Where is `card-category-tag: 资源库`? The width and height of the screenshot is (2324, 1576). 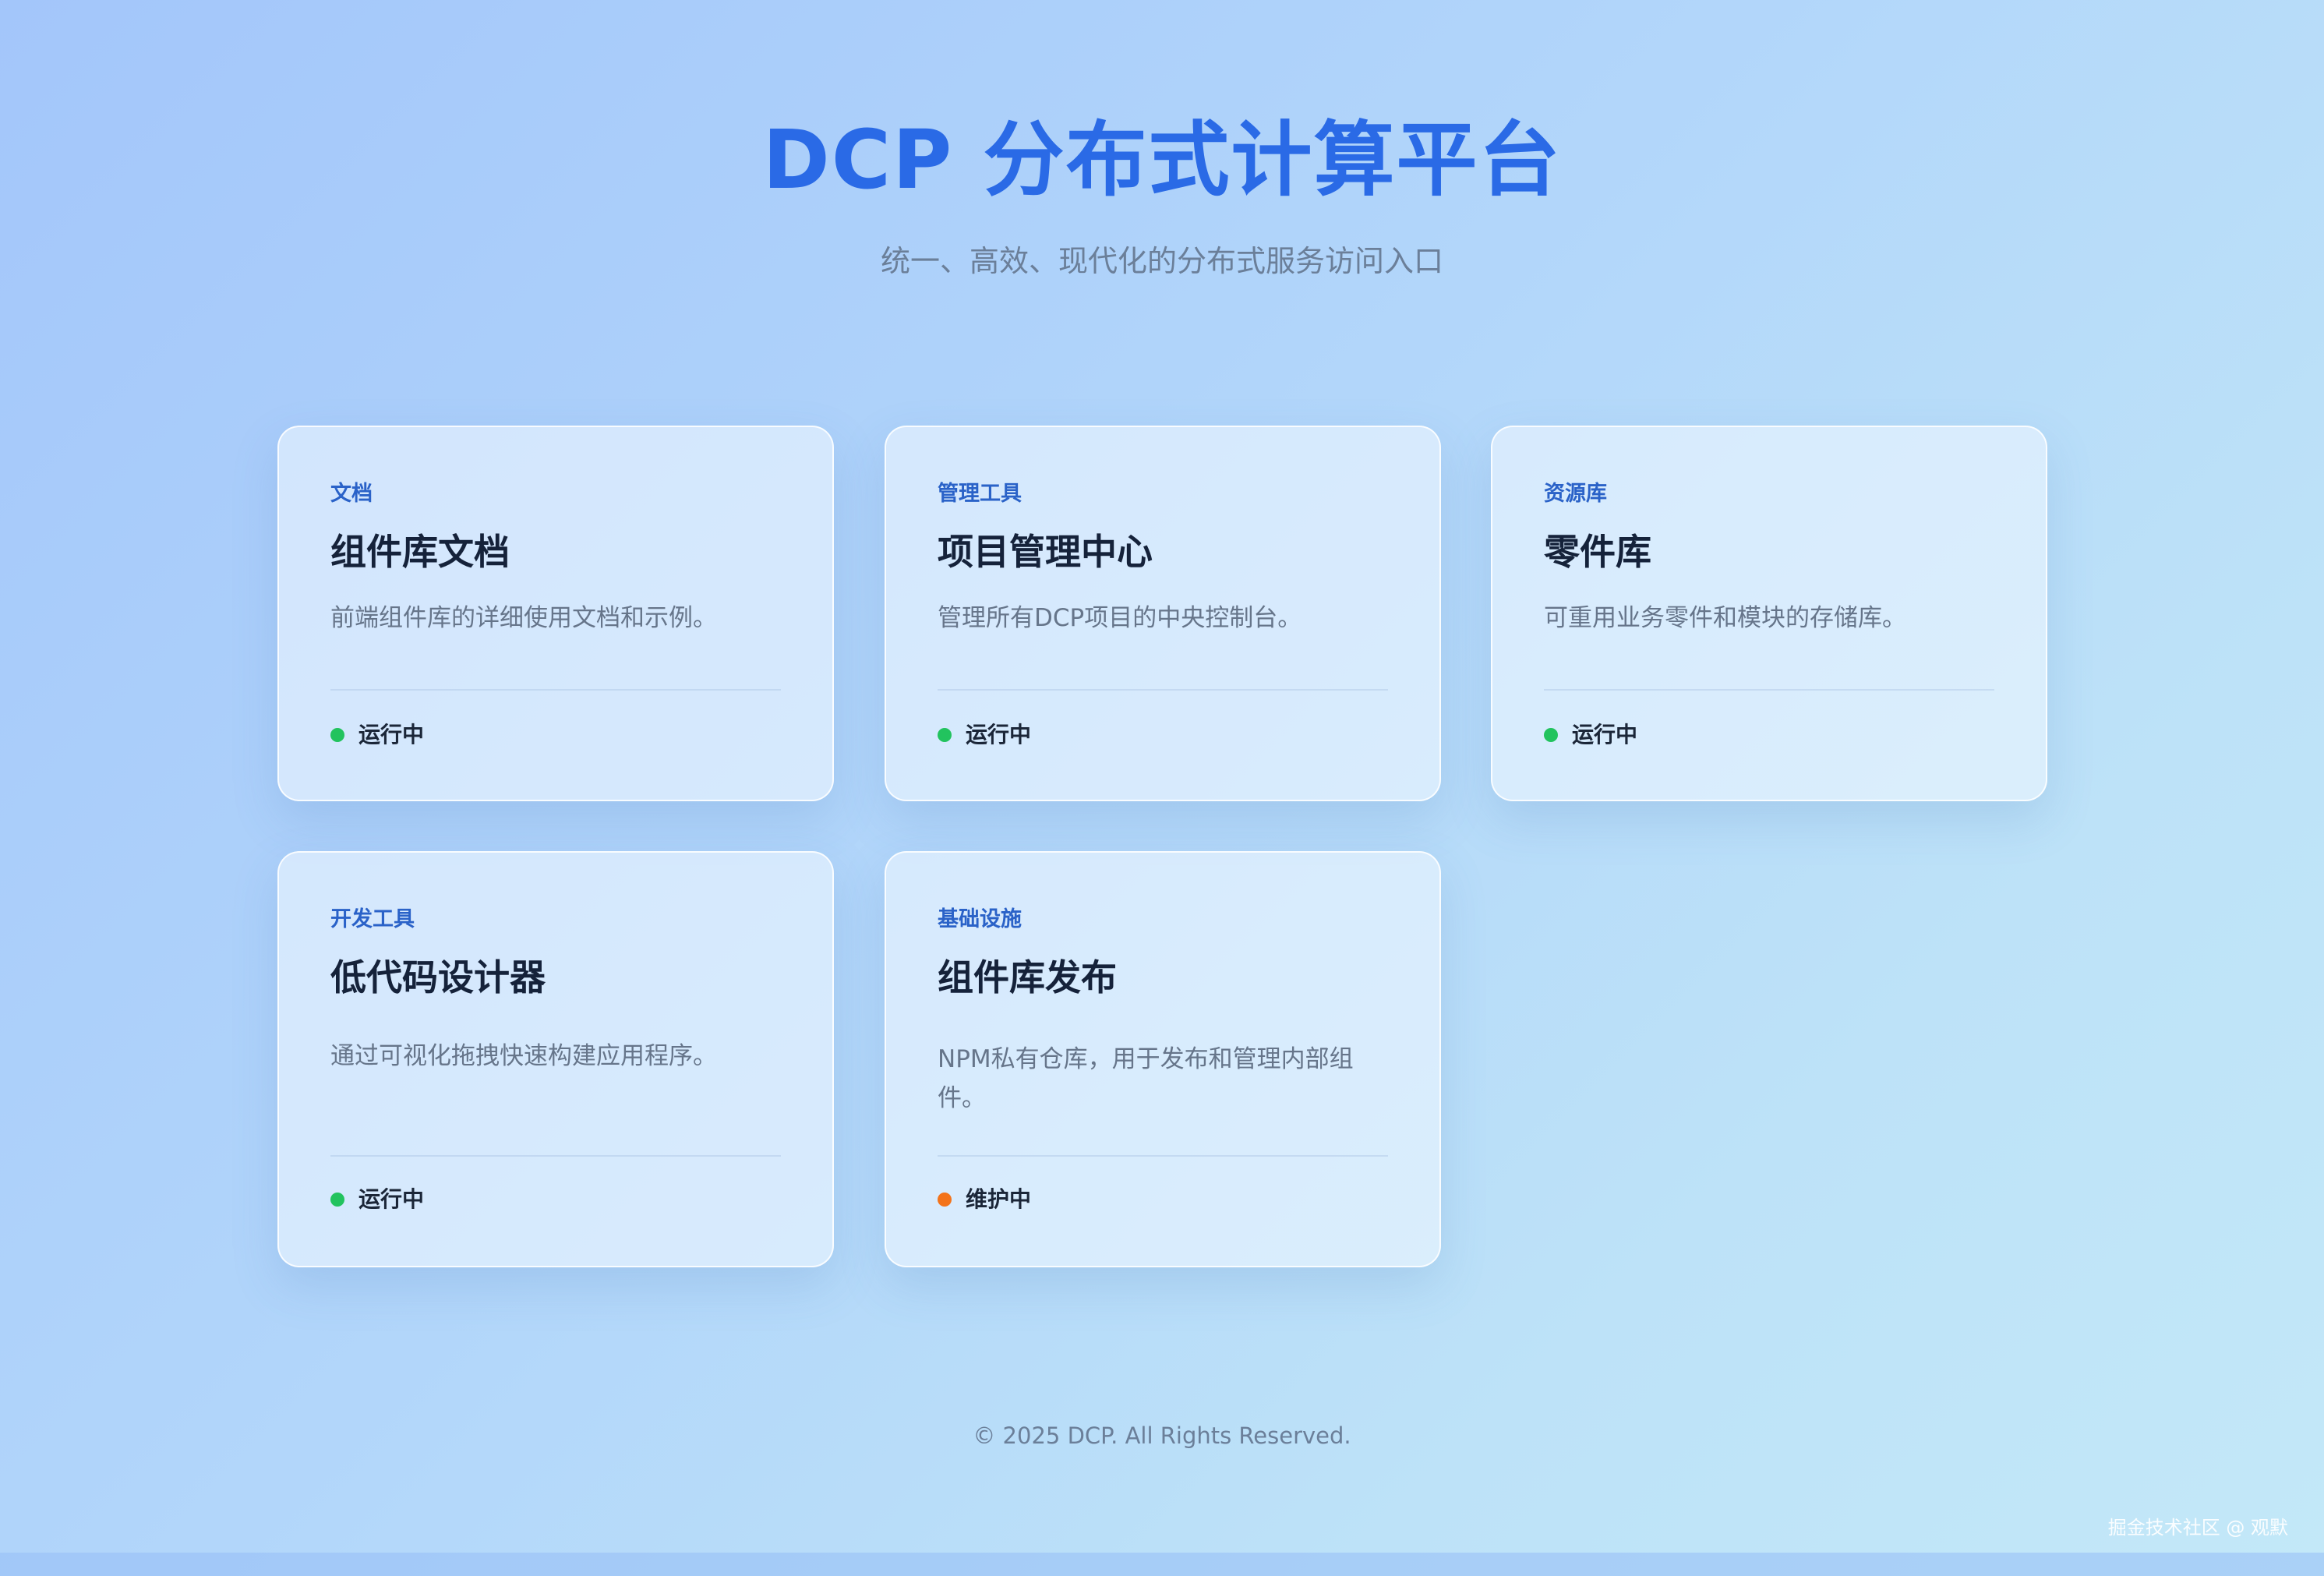
card-category-tag: 资源库 is located at coordinates (1575, 494).